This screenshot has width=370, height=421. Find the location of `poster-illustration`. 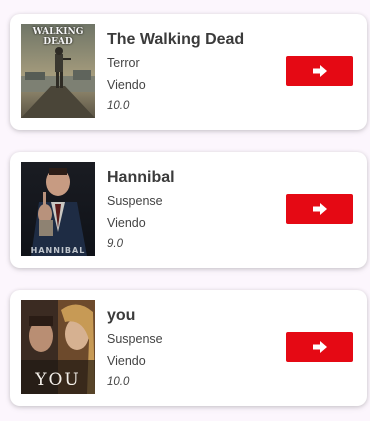

poster-illustration is located at coordinates (58, 209).